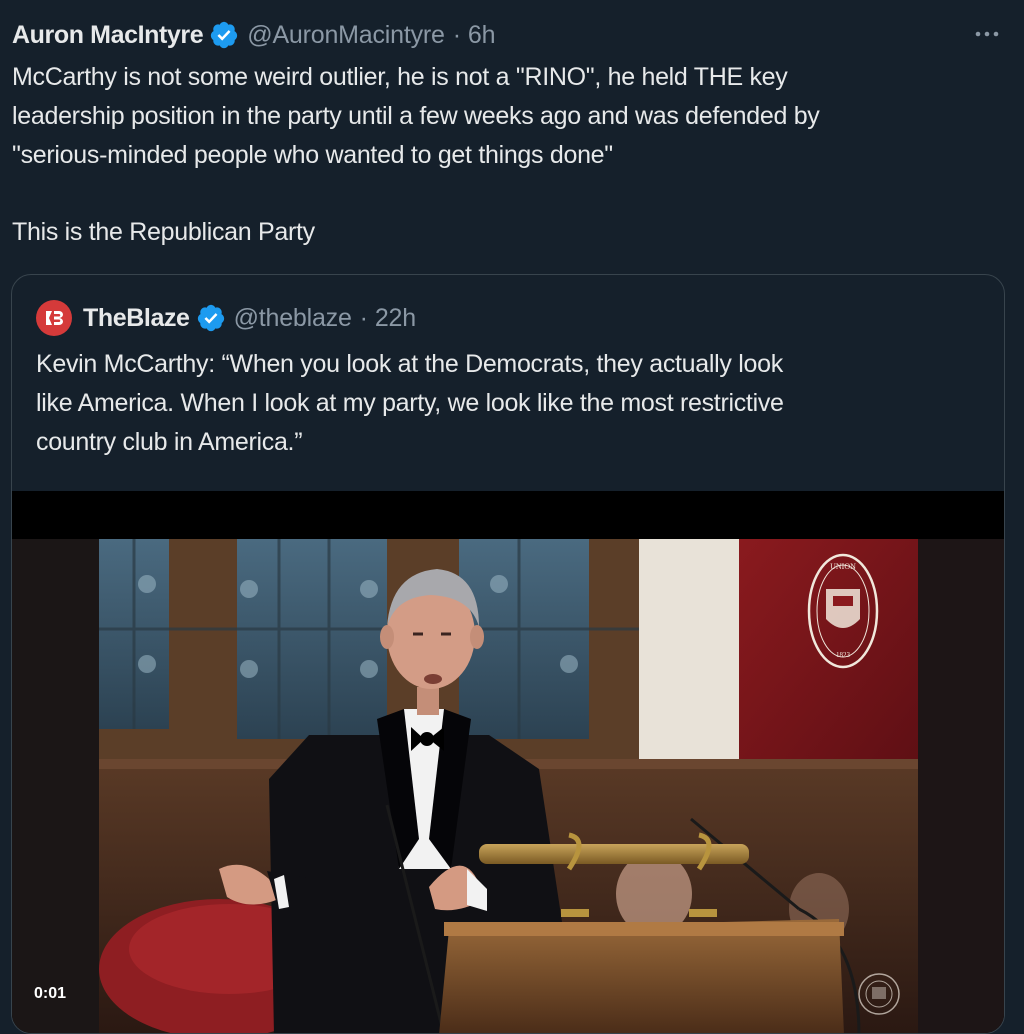 The width and height of the screenshot is (1024, 1034). I want to click on quoted-tweet-time: 22h, so click(395, 318).